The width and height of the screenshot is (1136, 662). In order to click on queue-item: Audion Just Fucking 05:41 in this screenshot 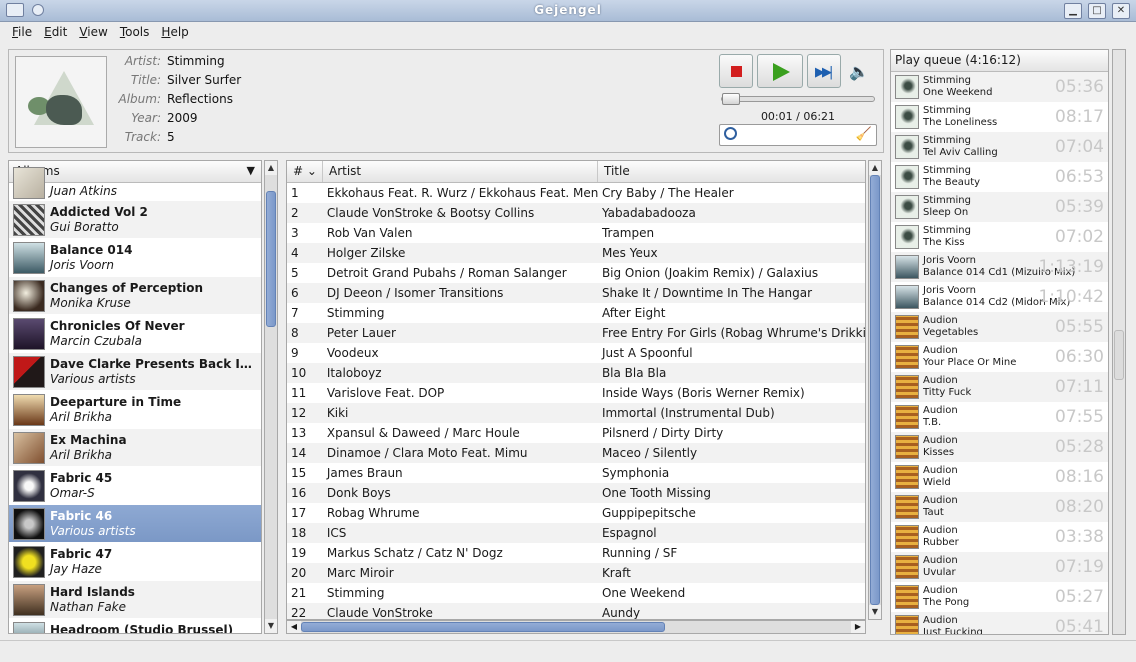, I will do `click(999, 623)`.